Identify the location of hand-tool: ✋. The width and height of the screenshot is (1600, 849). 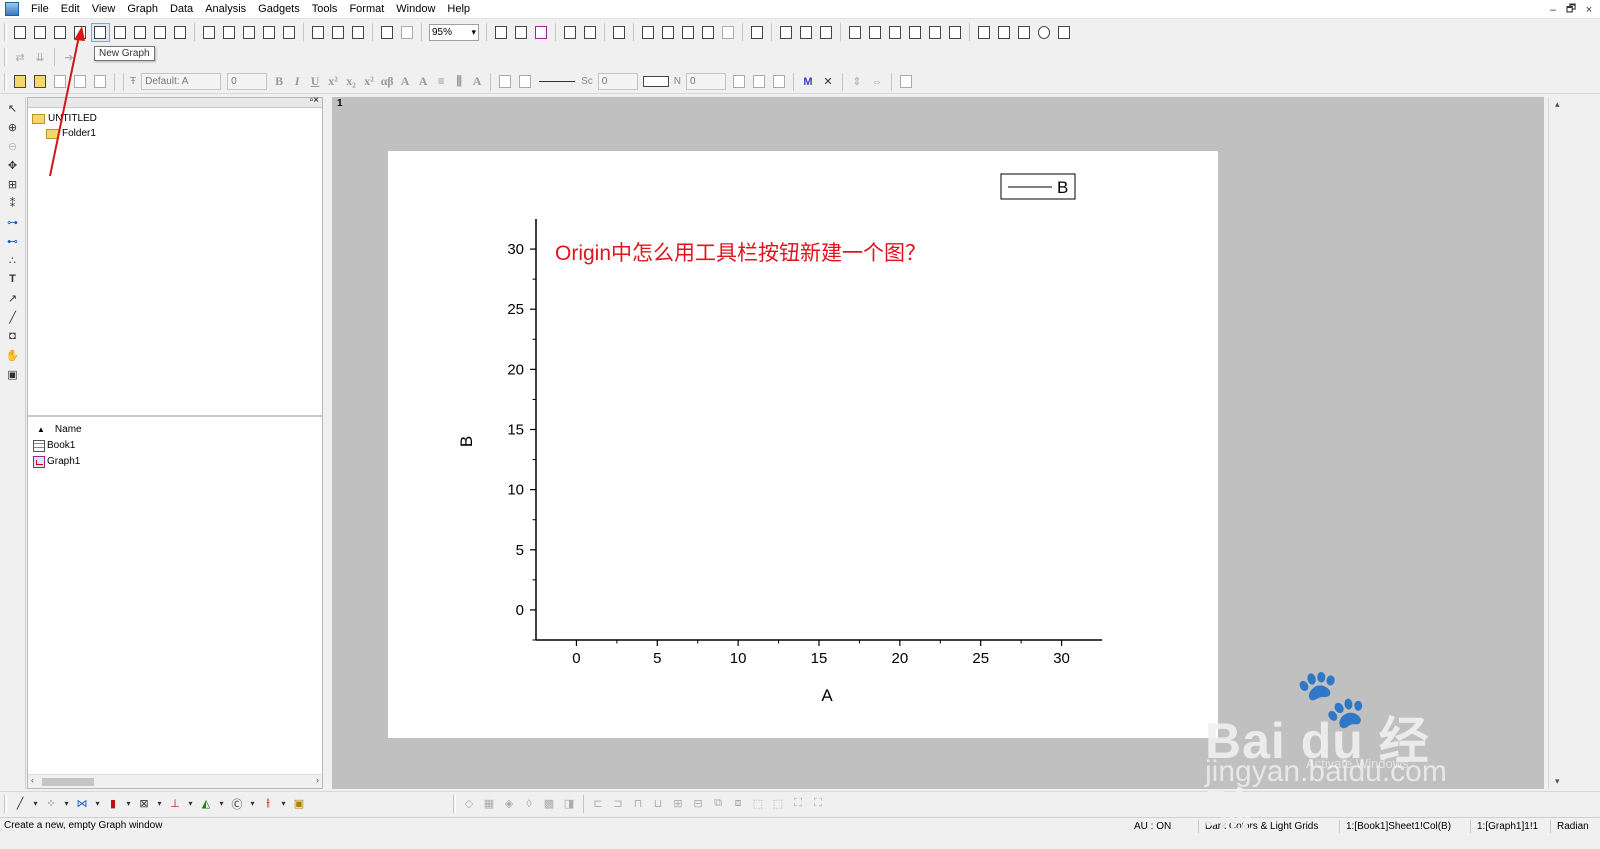
(13, 355).